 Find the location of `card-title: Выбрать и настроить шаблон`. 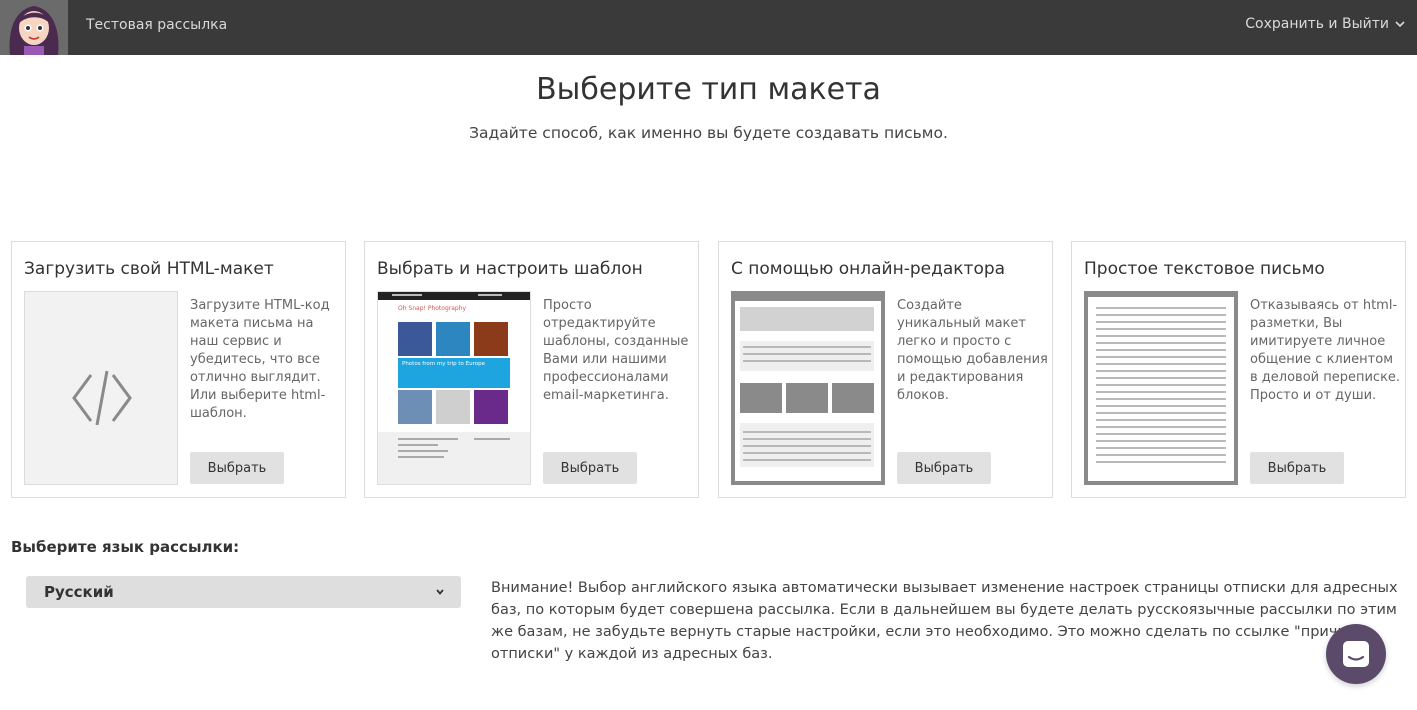

card-title: Выбрать и настроить шаблон is located at coordinates (510, 269).